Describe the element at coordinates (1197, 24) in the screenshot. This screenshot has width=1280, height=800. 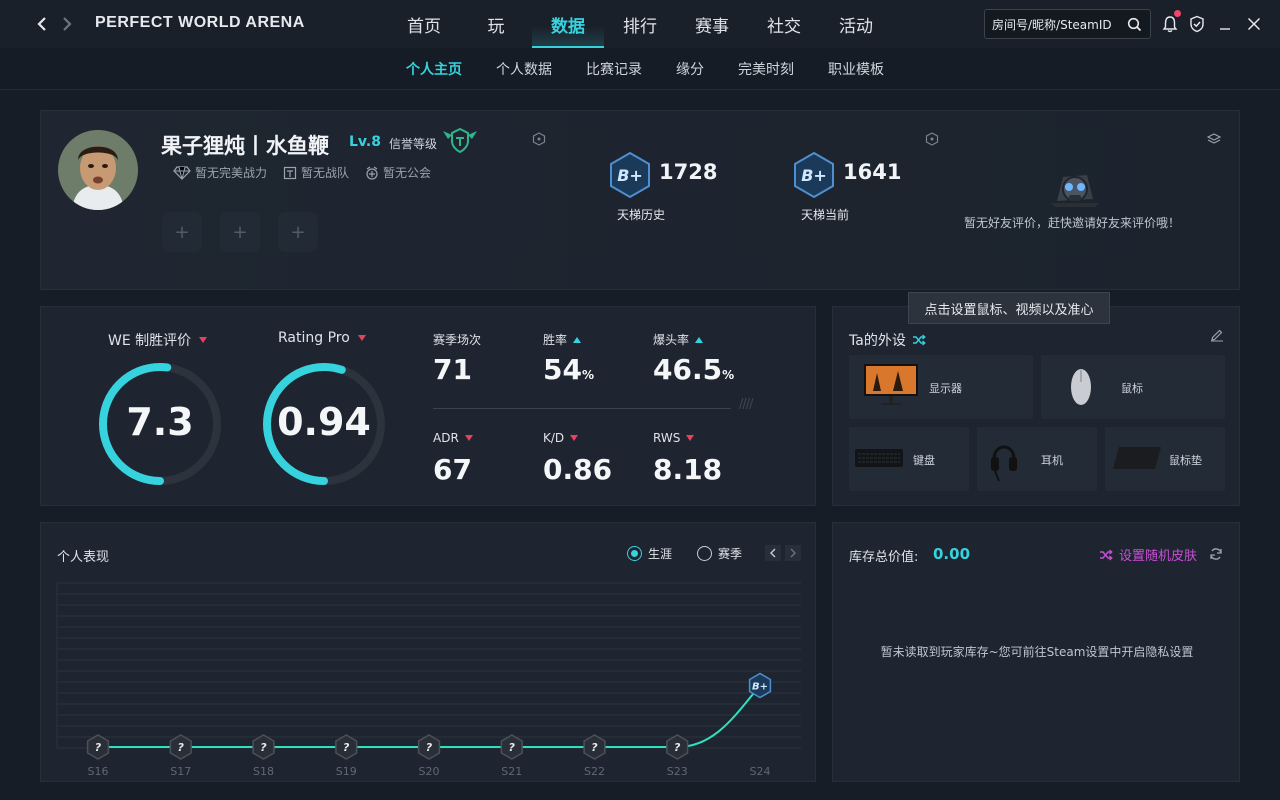
I see `shield-check-icon` at that location.